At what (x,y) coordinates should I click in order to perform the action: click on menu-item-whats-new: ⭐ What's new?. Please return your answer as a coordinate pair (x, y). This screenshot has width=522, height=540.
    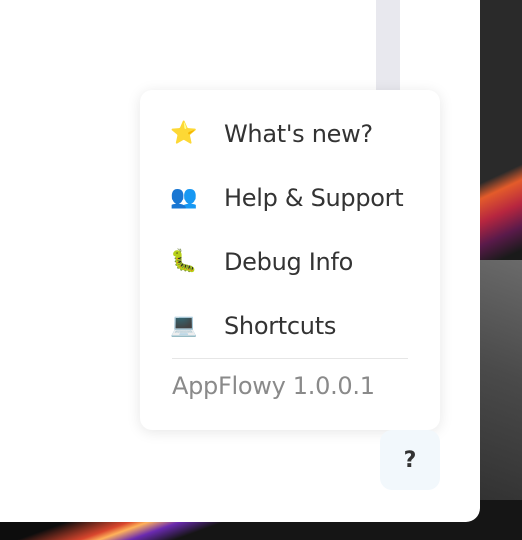
    Looking at the image, I should click on (290, 134).